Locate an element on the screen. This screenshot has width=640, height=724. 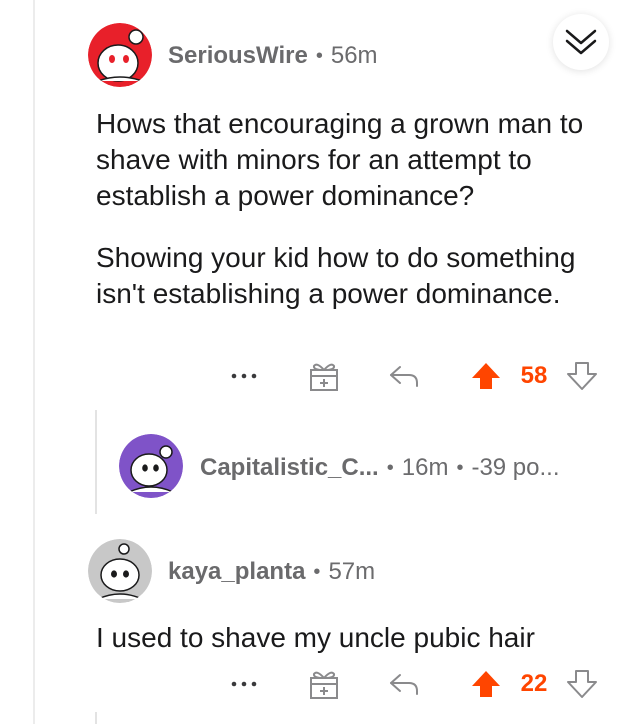
collapse-thread-button is located at coordinates (581, 42).